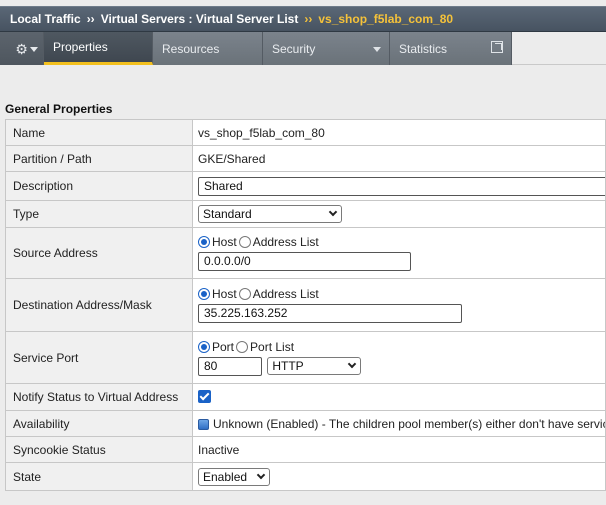  I want to click on source-host-radio, so click(204, 242).